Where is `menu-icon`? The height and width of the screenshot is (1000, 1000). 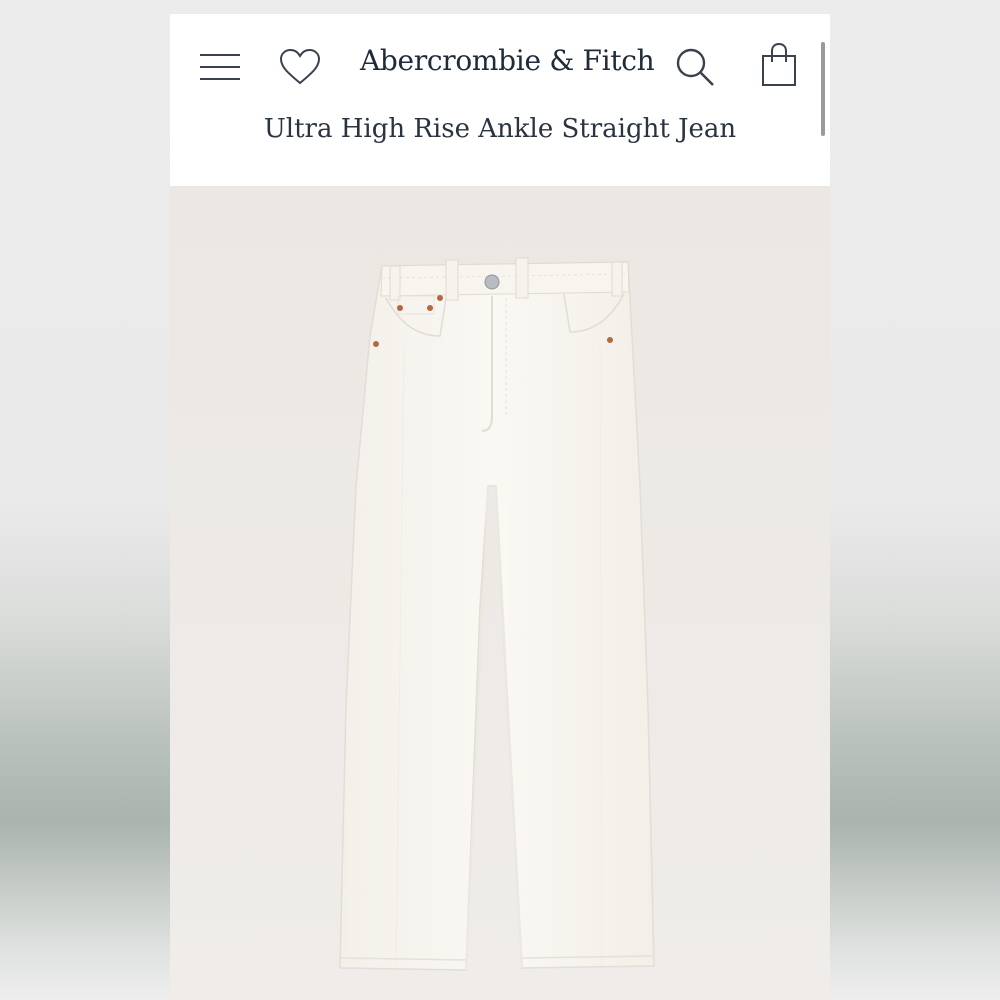 menu-icon is located at coordinates (220, 67).